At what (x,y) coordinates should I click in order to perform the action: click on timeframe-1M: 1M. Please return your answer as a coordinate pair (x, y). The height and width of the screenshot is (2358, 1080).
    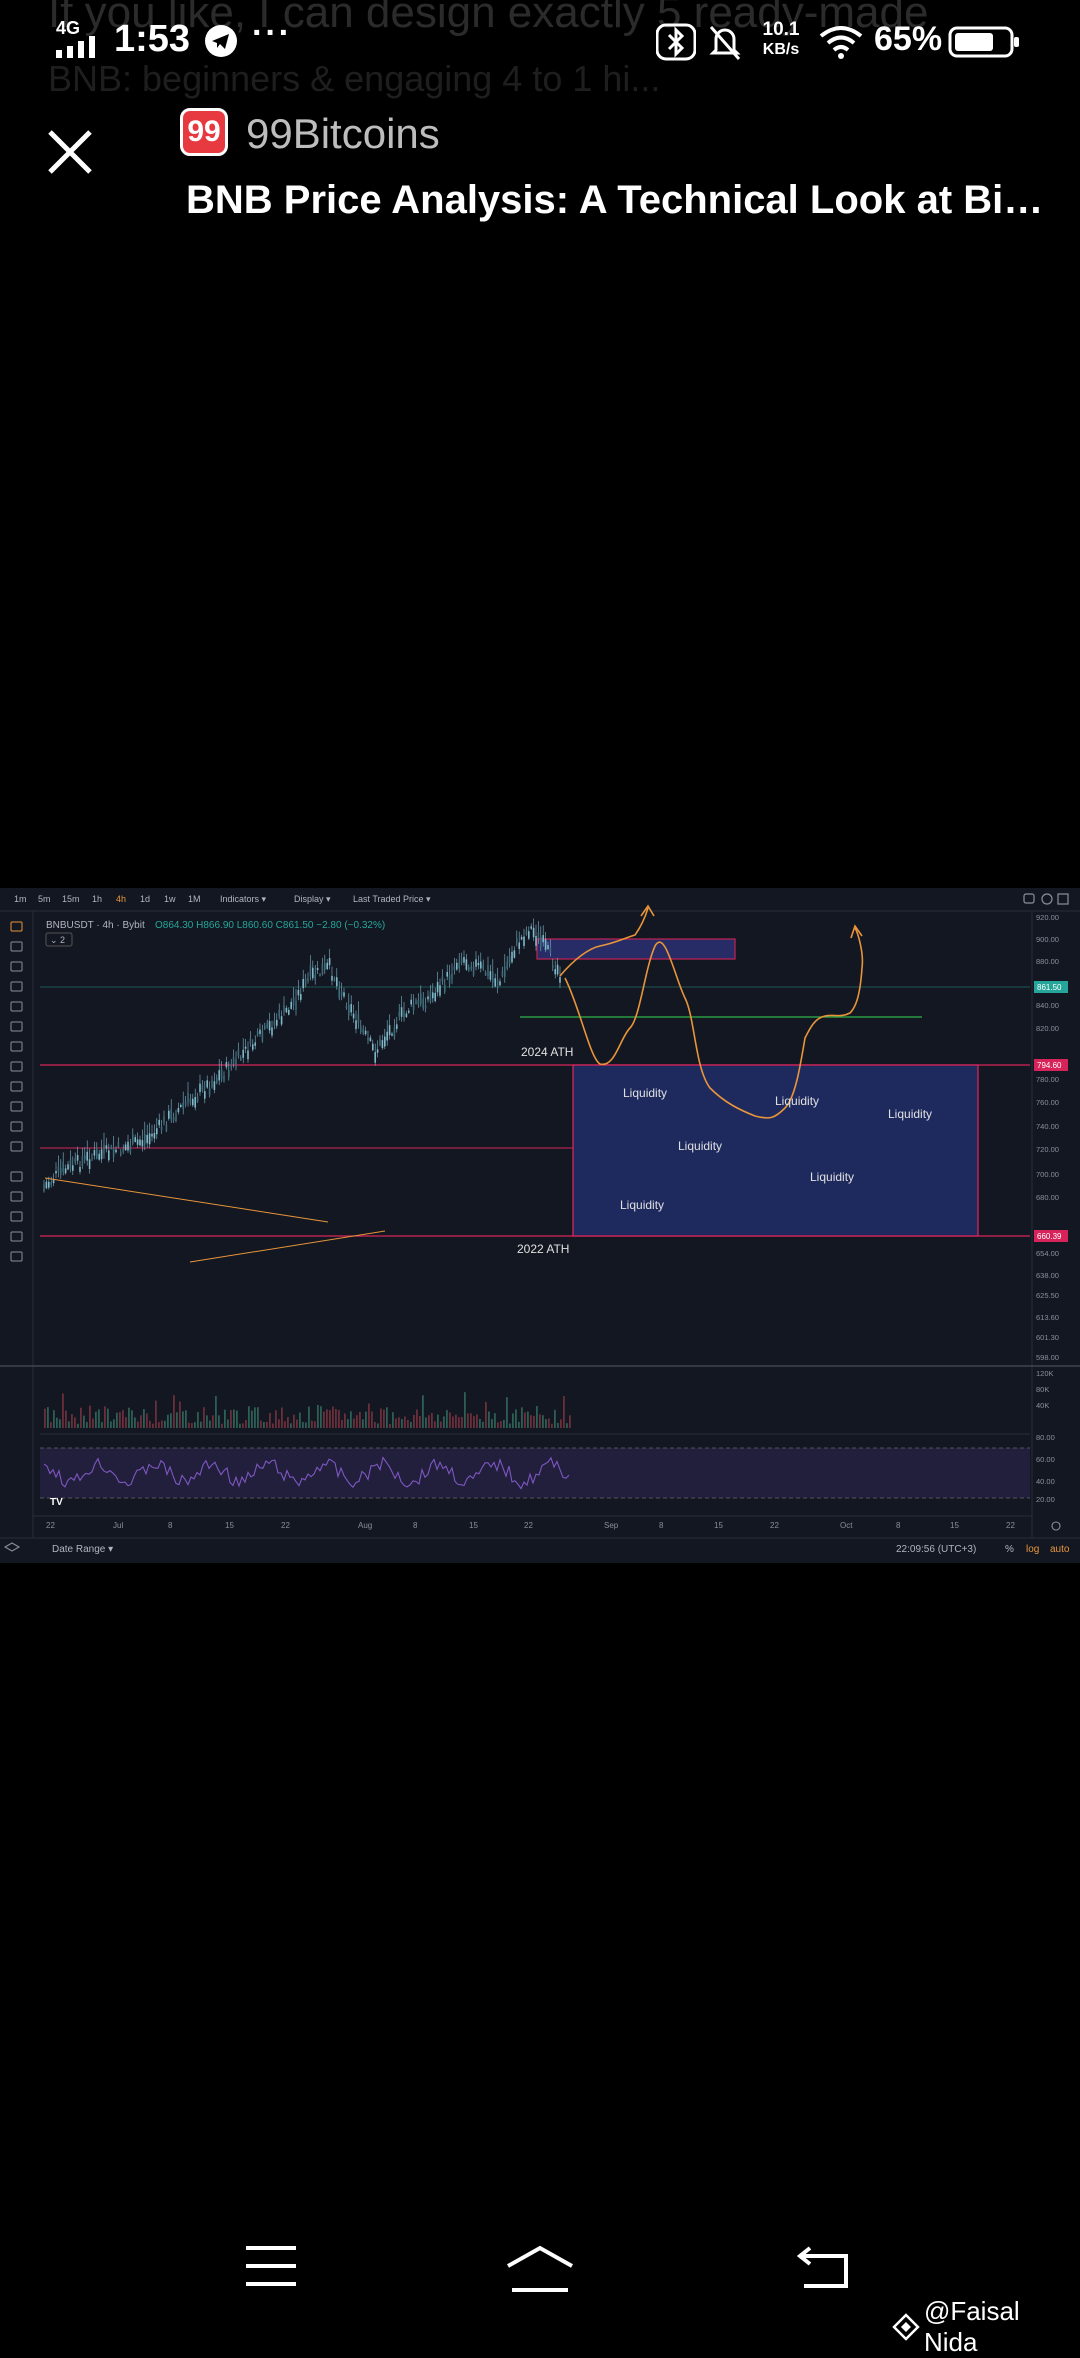
    Looking at the image, I should click on (194, 899).